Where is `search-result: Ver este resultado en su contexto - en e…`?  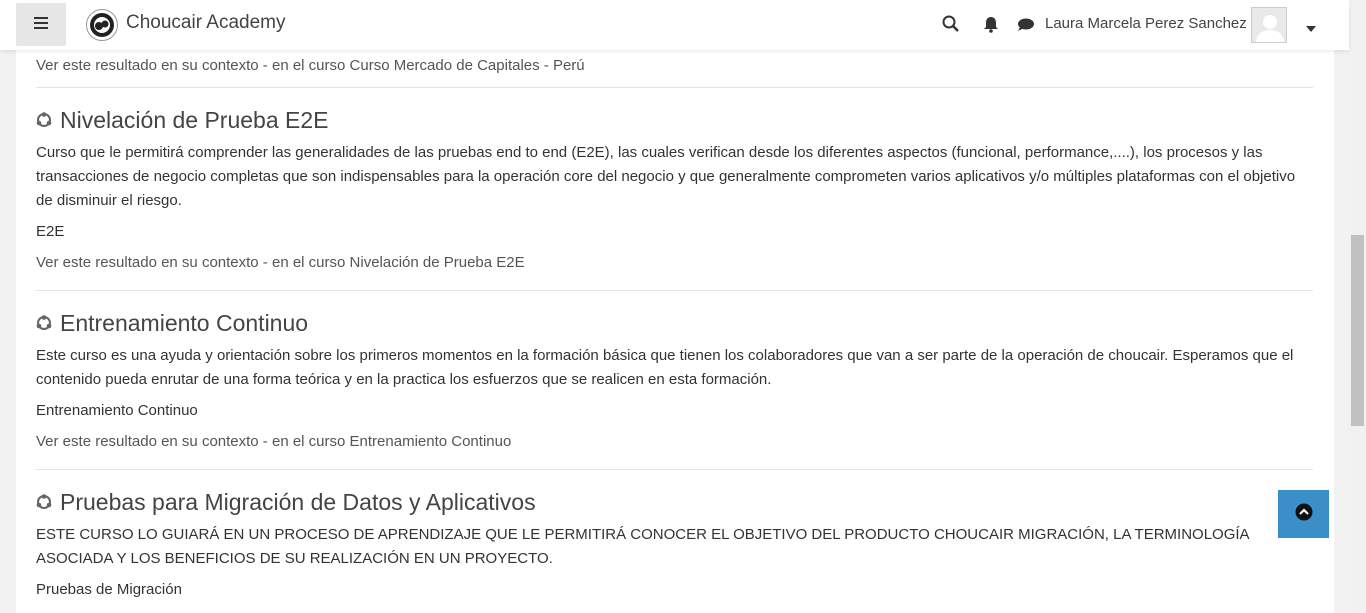
search-result: Ver este resultado en su contexto - en e… is located at coordinates (674, 64).